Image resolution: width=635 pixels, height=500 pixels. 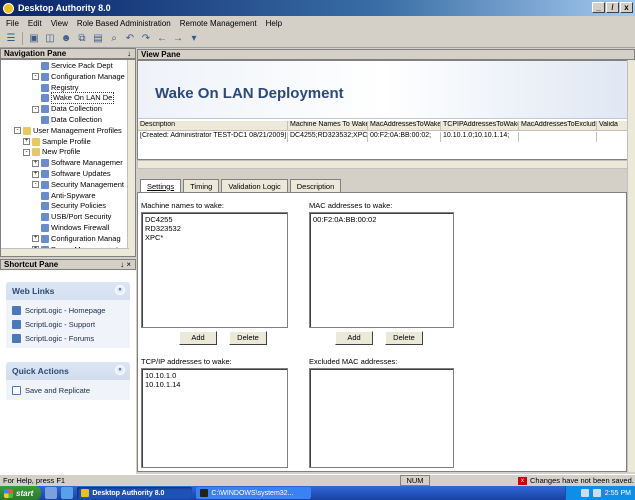 I want to click on menu-file: File, so click(x=12, y=23).